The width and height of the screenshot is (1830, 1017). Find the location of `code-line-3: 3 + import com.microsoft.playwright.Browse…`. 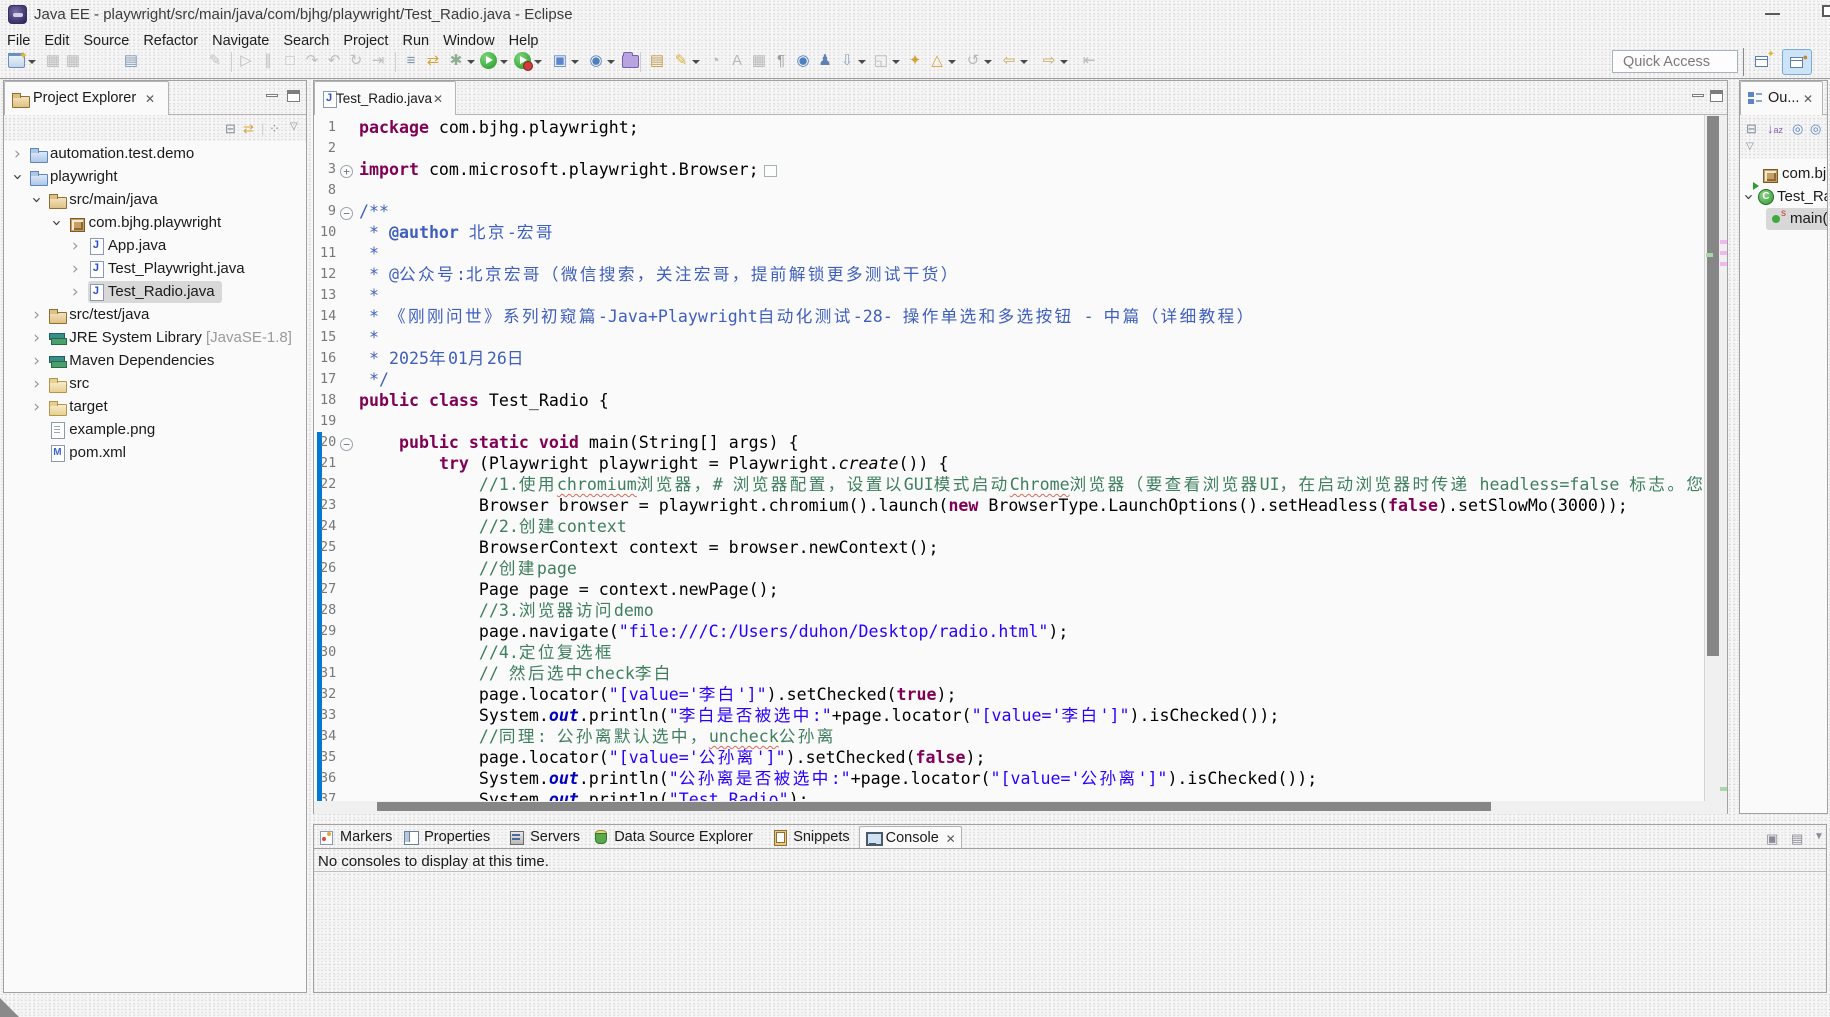

code-line-3: 3 + import com.microsoft.playwright.Browse… is located at coordinates (1008, 169).